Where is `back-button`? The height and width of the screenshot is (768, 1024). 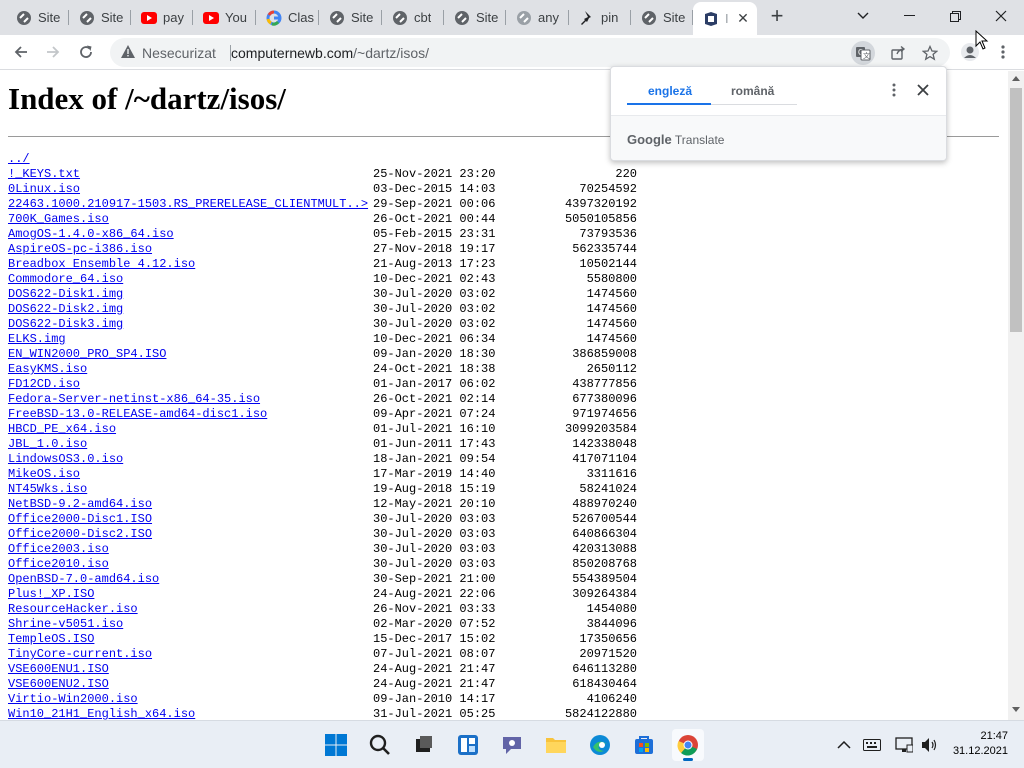
back-button is located at coordinates (21, 52).